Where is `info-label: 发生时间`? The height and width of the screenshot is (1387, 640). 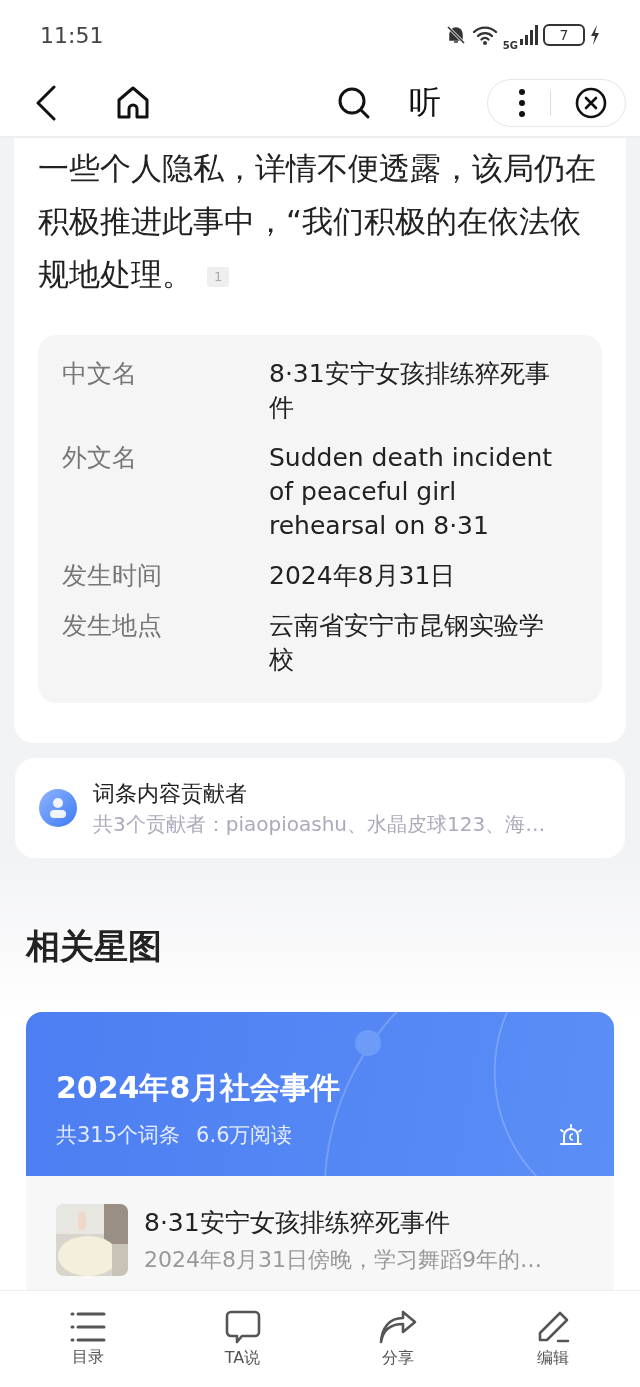
info-label: 发生时间 is located at coordinates (112, 576).